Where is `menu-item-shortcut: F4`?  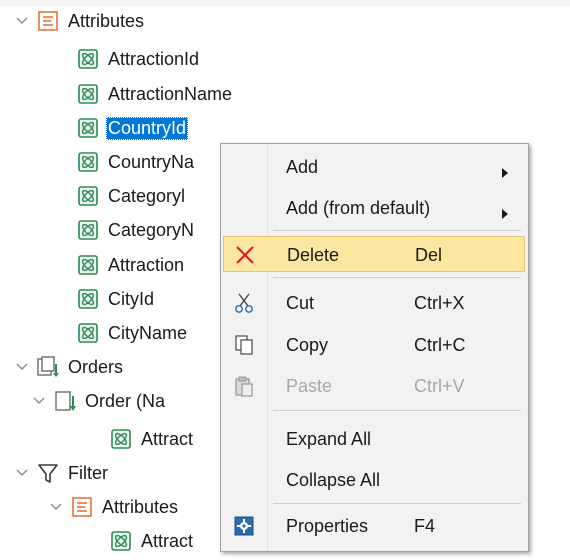
menu-item-shortcut: F4 is located at coordinates (425, 526).